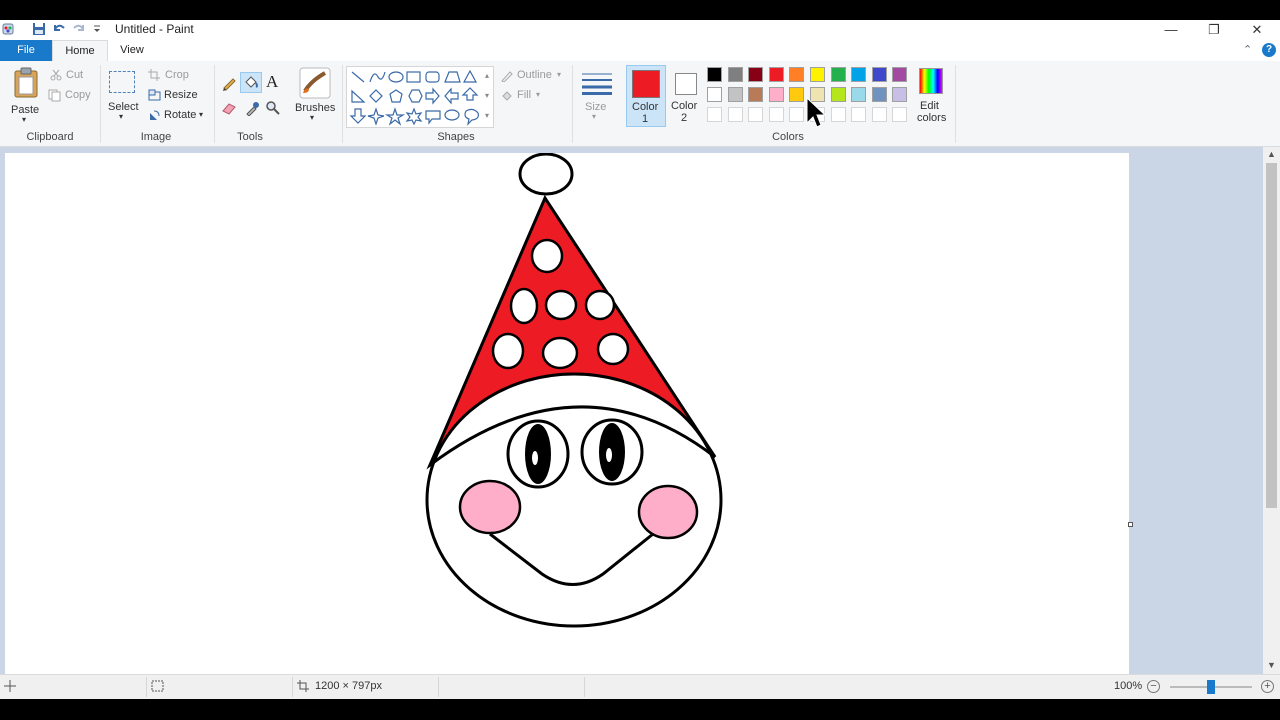  I want to click on cut-button: Cut, so click(72, 76).